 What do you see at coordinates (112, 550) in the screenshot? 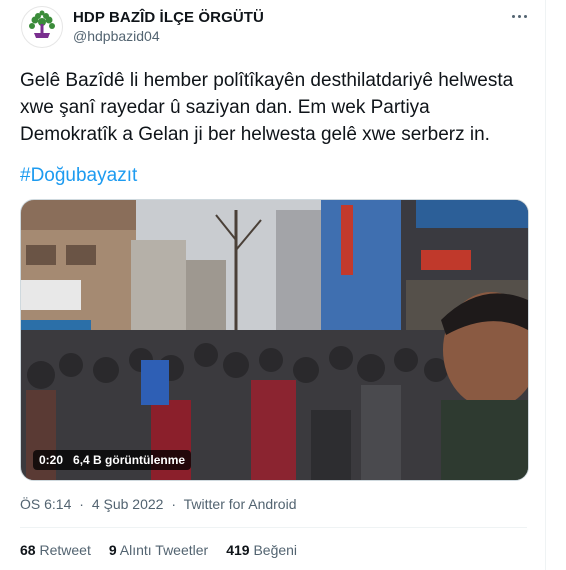
I see `quotes-count: 9` at bounding box center [112, 550].